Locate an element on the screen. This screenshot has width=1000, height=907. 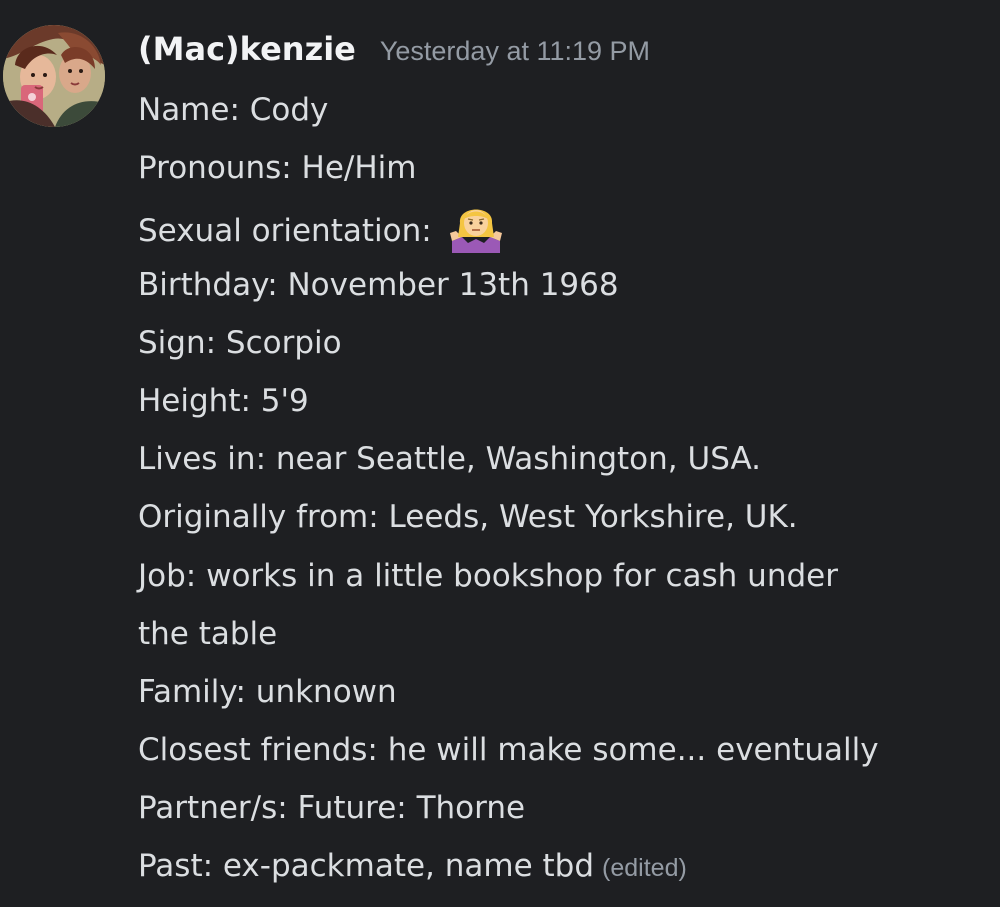
line-past: Past: ex-packmate, name tbd (edited) is located at coordinates (563, 866).